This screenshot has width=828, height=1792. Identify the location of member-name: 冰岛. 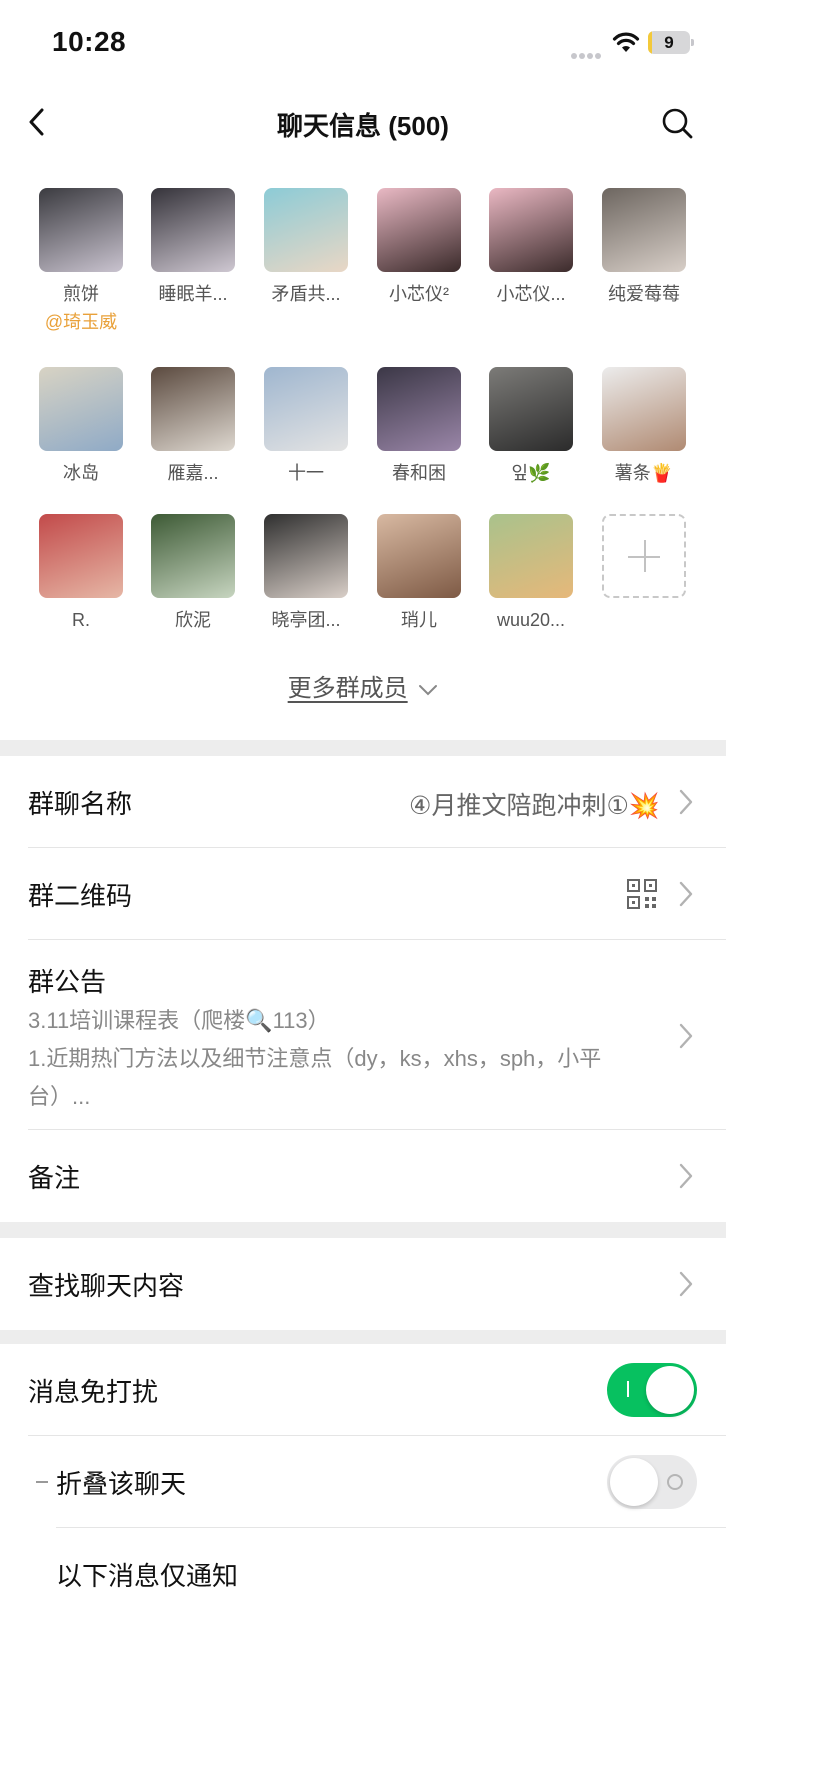
(81, 473).